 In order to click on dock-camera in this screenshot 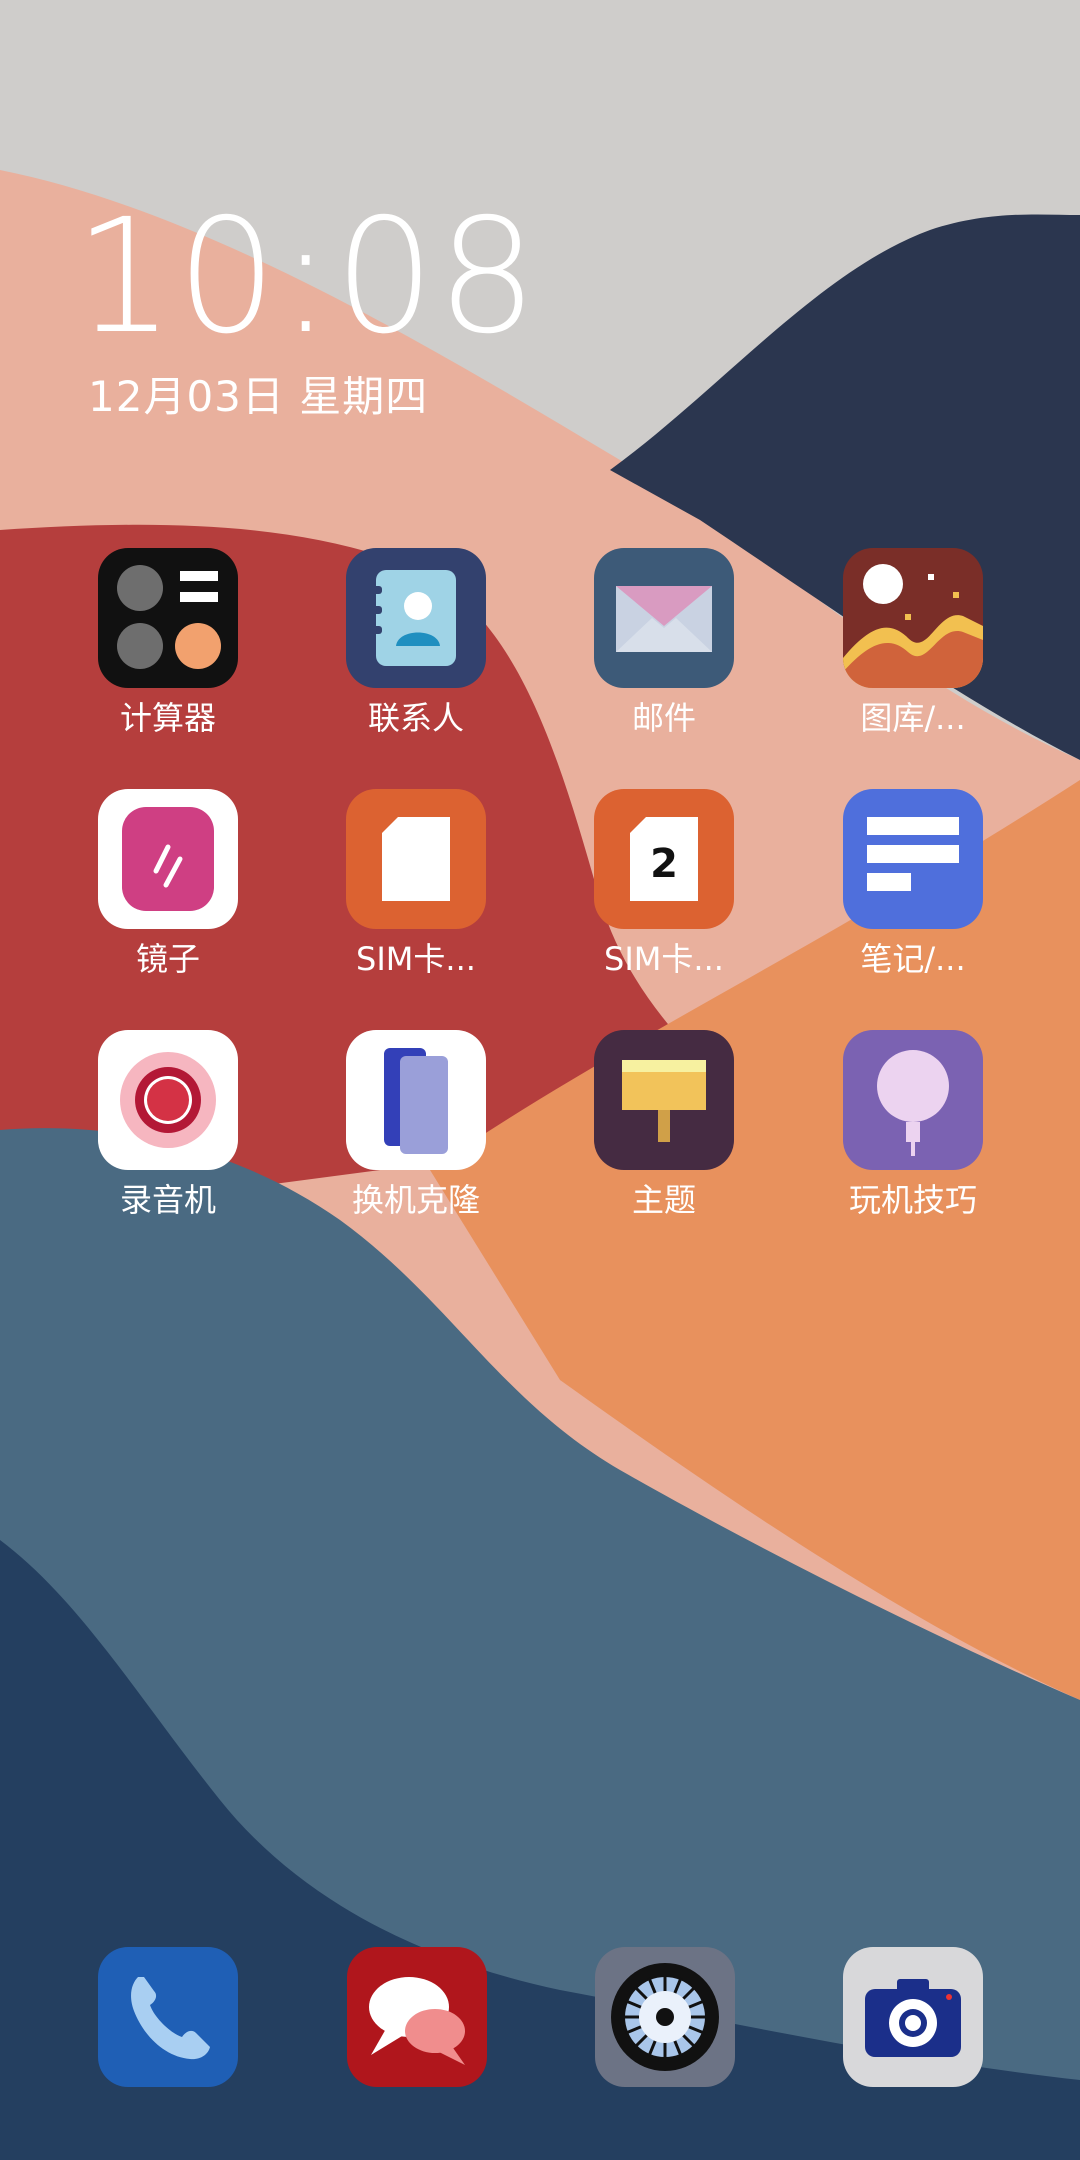, I will do `click(913, 2017)`.